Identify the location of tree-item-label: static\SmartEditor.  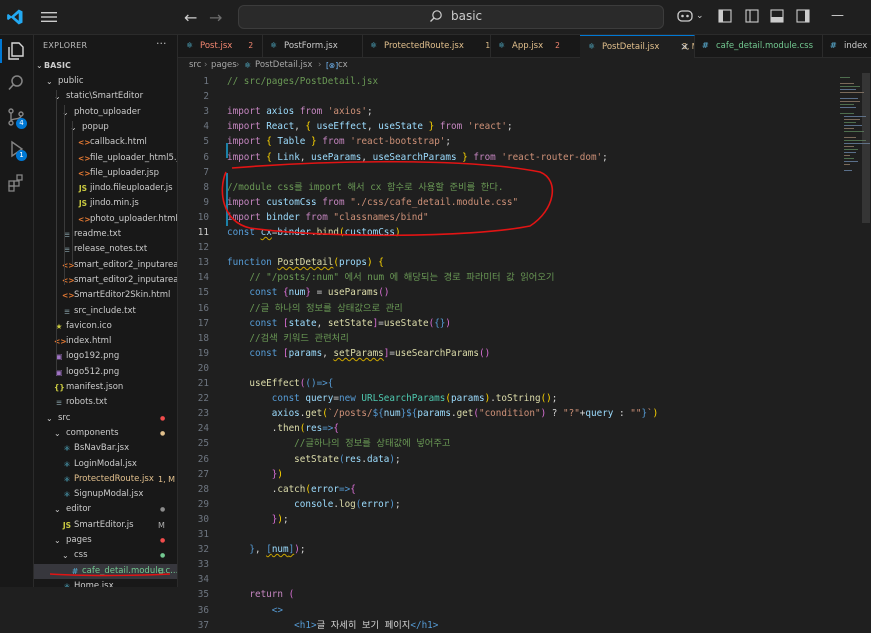
(105, 96).